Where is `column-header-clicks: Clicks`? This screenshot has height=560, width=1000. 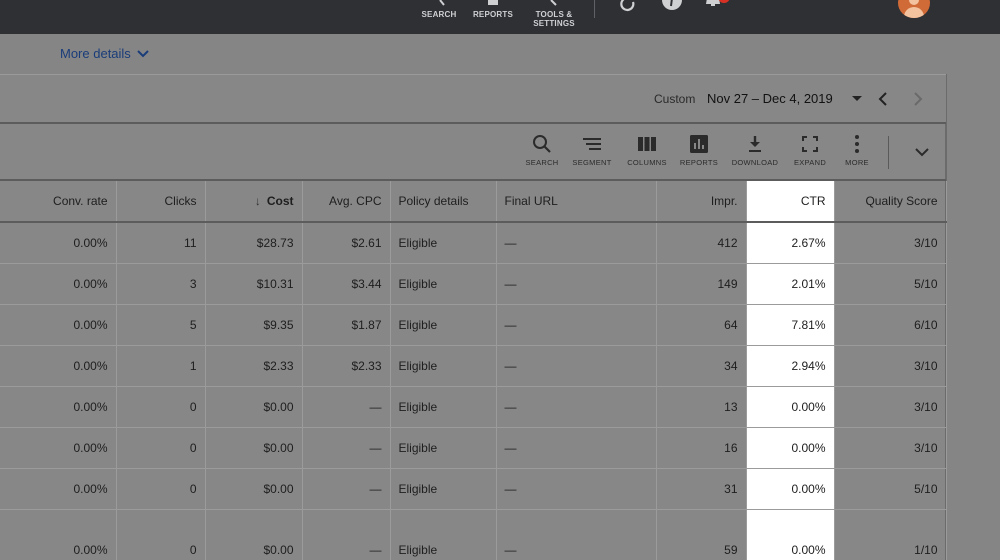 column-header-clicks: Clicks is located at coordinates (161, 202).